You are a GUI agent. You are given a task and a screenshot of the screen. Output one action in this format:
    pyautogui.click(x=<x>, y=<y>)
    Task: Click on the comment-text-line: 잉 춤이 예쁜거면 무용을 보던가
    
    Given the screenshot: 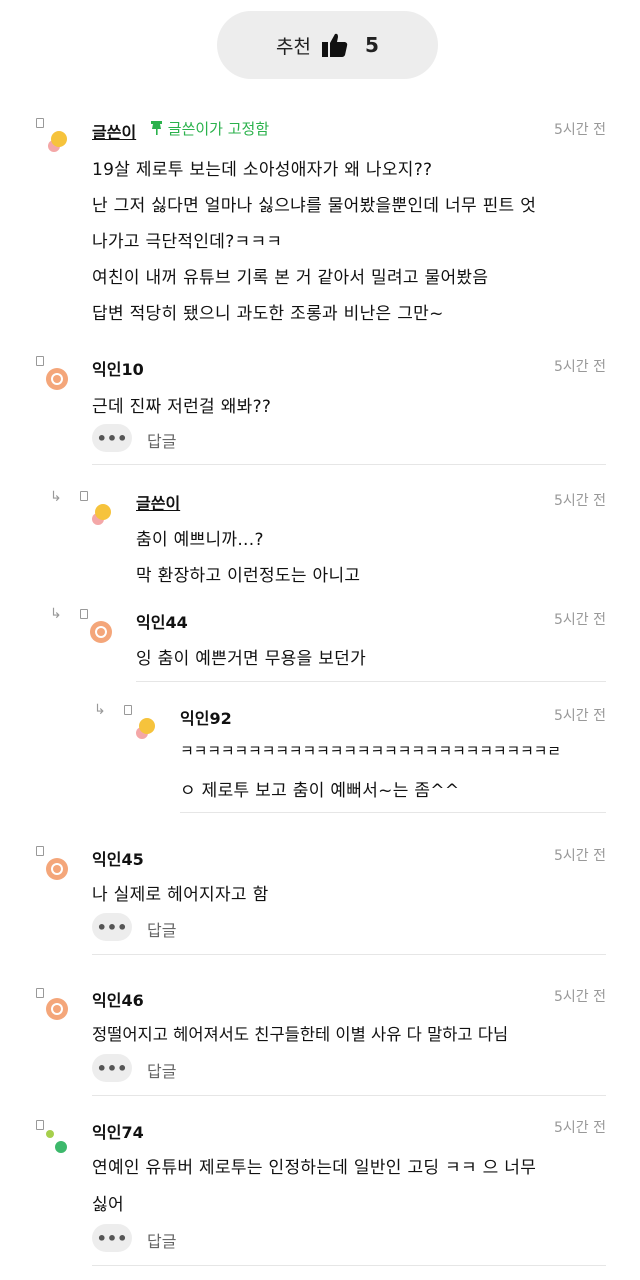 What is the action you would take?
    pyautogui.click(x=251, y=659)
    